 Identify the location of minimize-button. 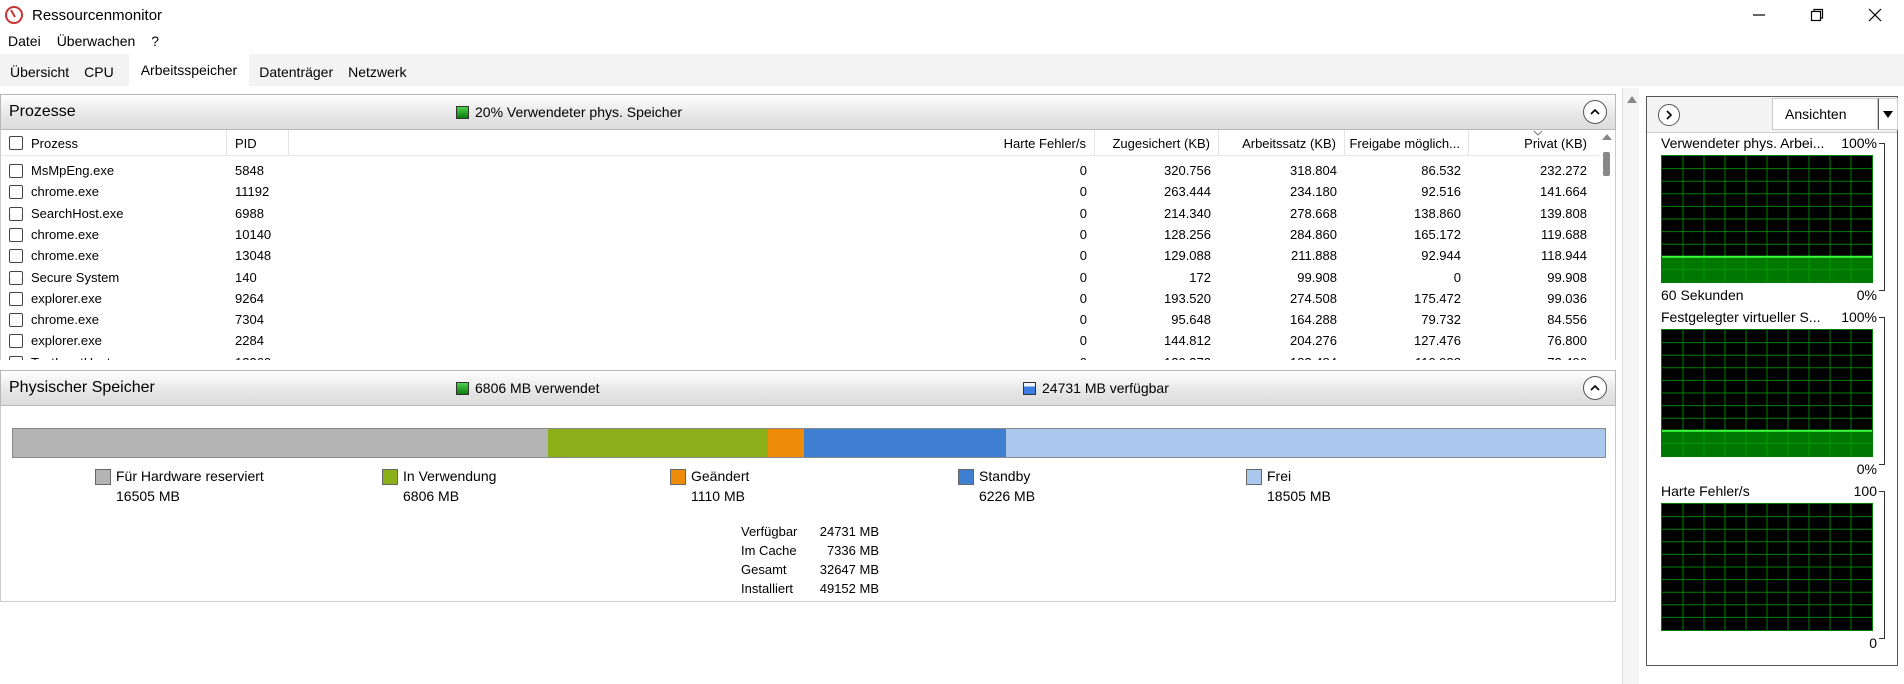
(1759, 15).